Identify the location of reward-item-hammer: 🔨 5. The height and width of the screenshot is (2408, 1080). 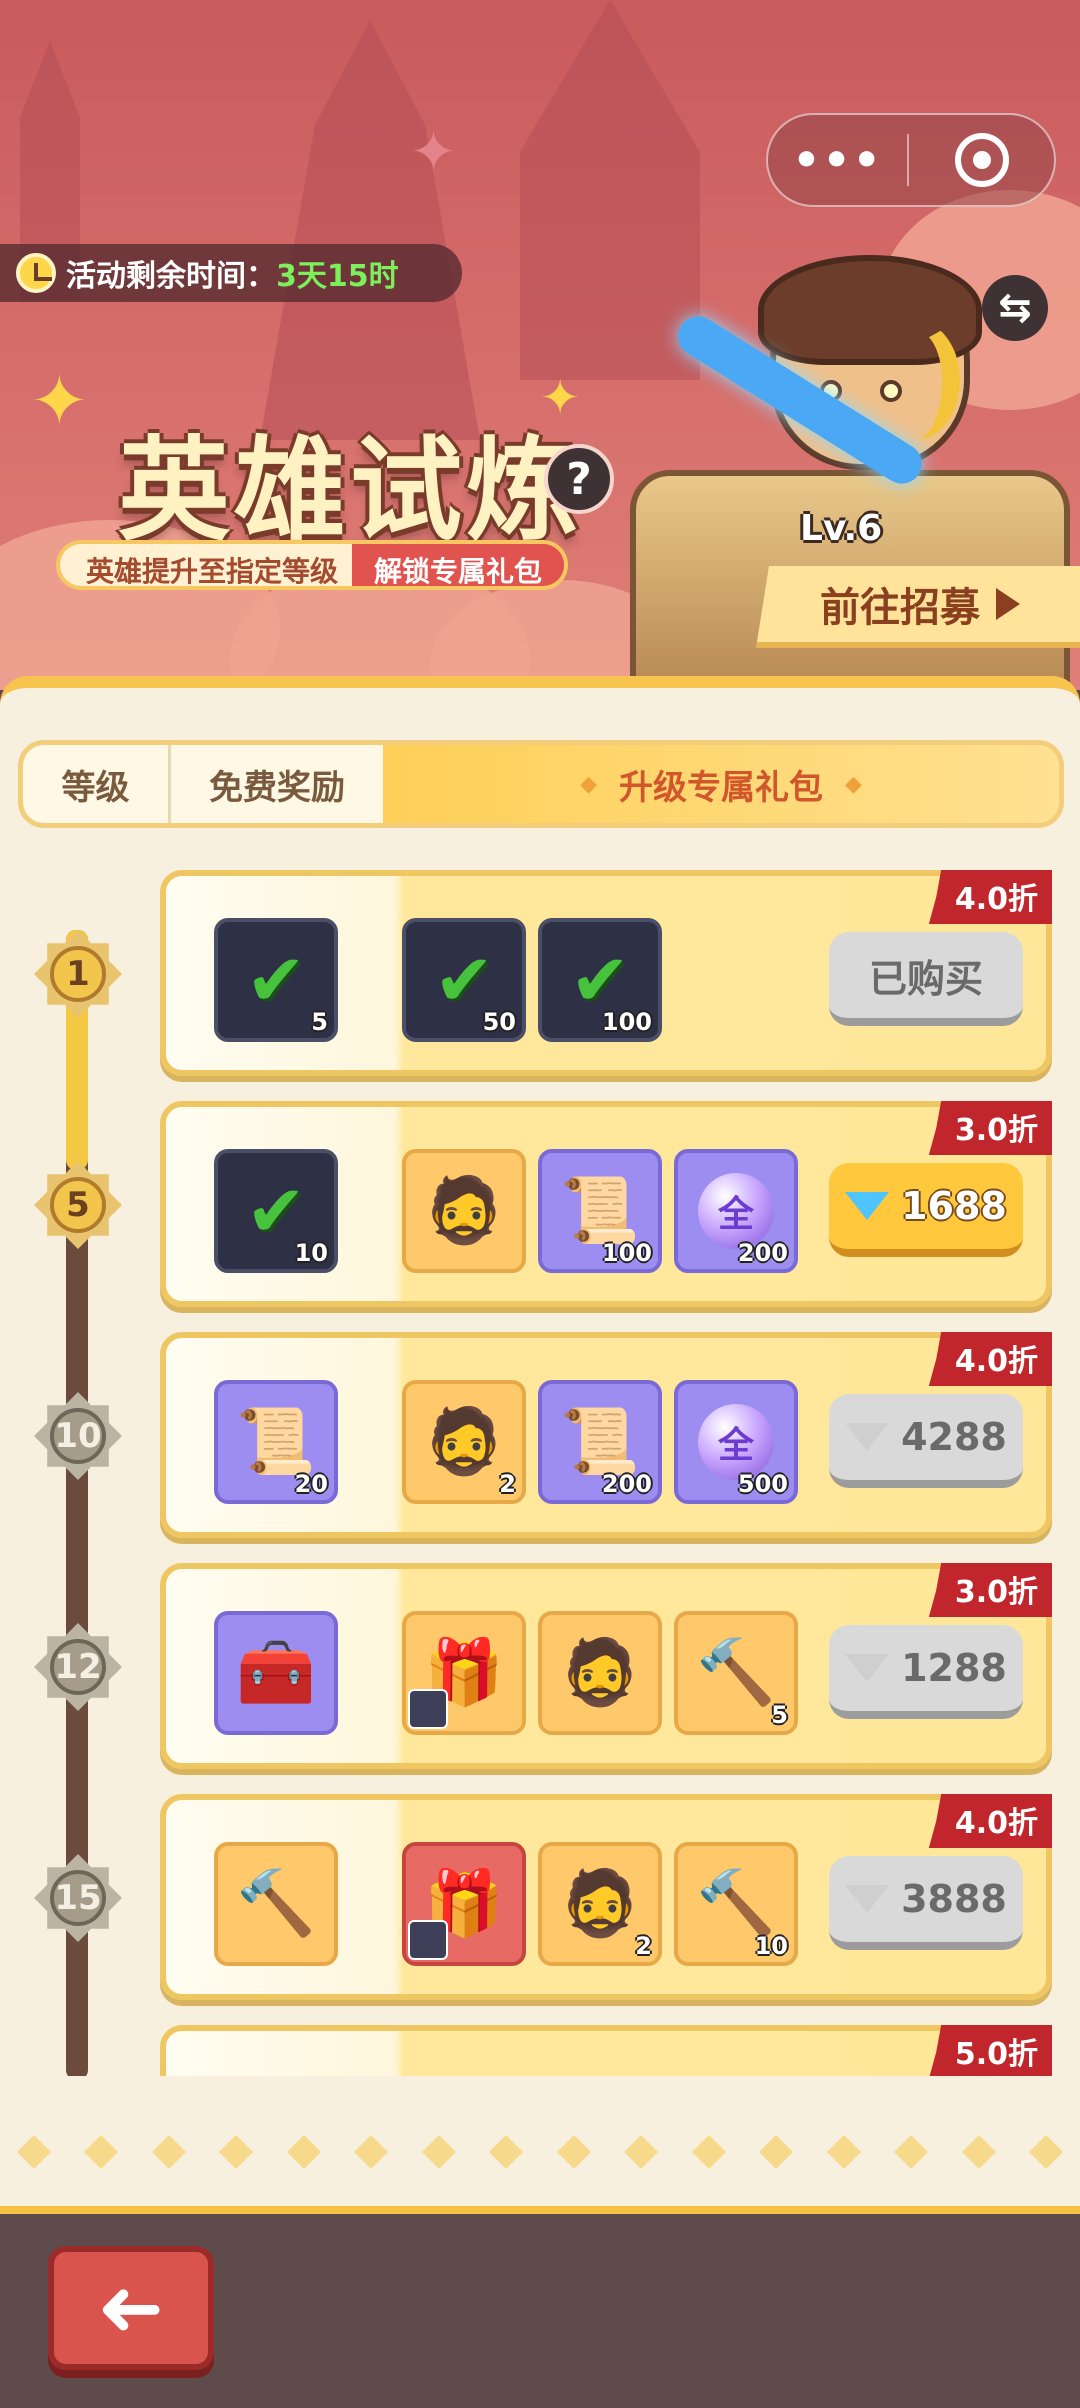
(736, 1673).